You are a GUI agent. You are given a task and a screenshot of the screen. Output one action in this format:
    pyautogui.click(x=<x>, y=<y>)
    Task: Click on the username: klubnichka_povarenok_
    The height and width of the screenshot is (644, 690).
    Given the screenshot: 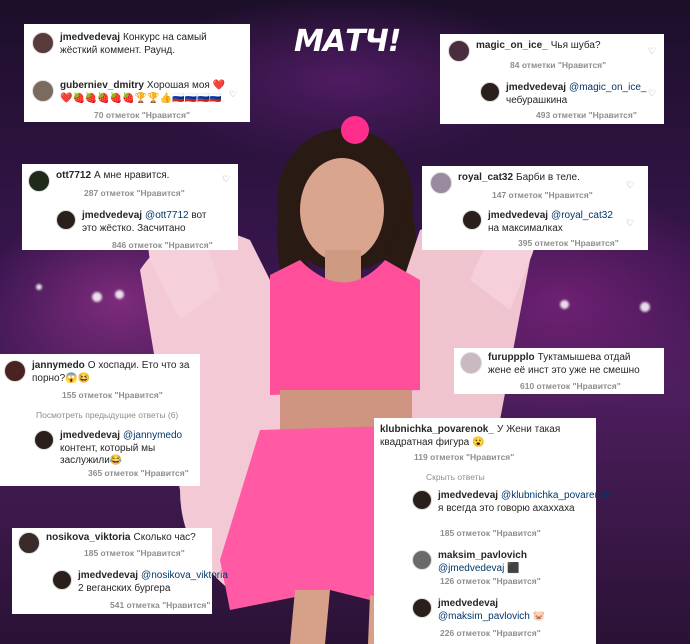 What is the action you would take?
    pyautogui.click(x=437, y=429)
    